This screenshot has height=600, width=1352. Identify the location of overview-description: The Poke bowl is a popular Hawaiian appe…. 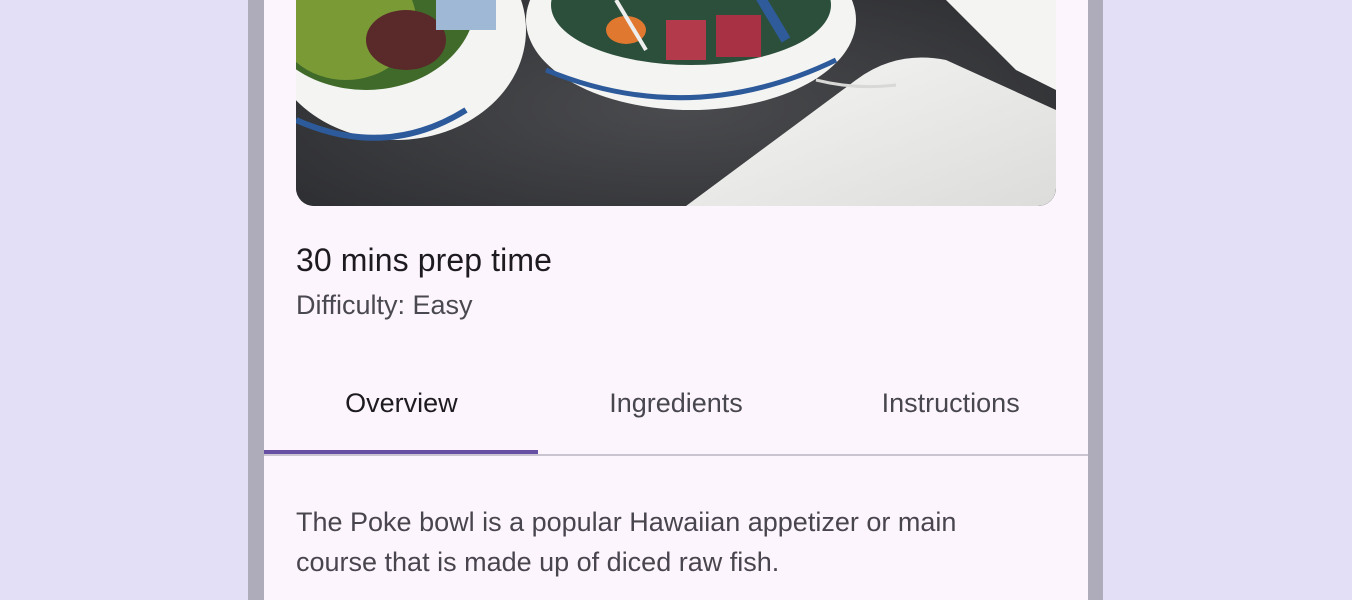
(626, 542).